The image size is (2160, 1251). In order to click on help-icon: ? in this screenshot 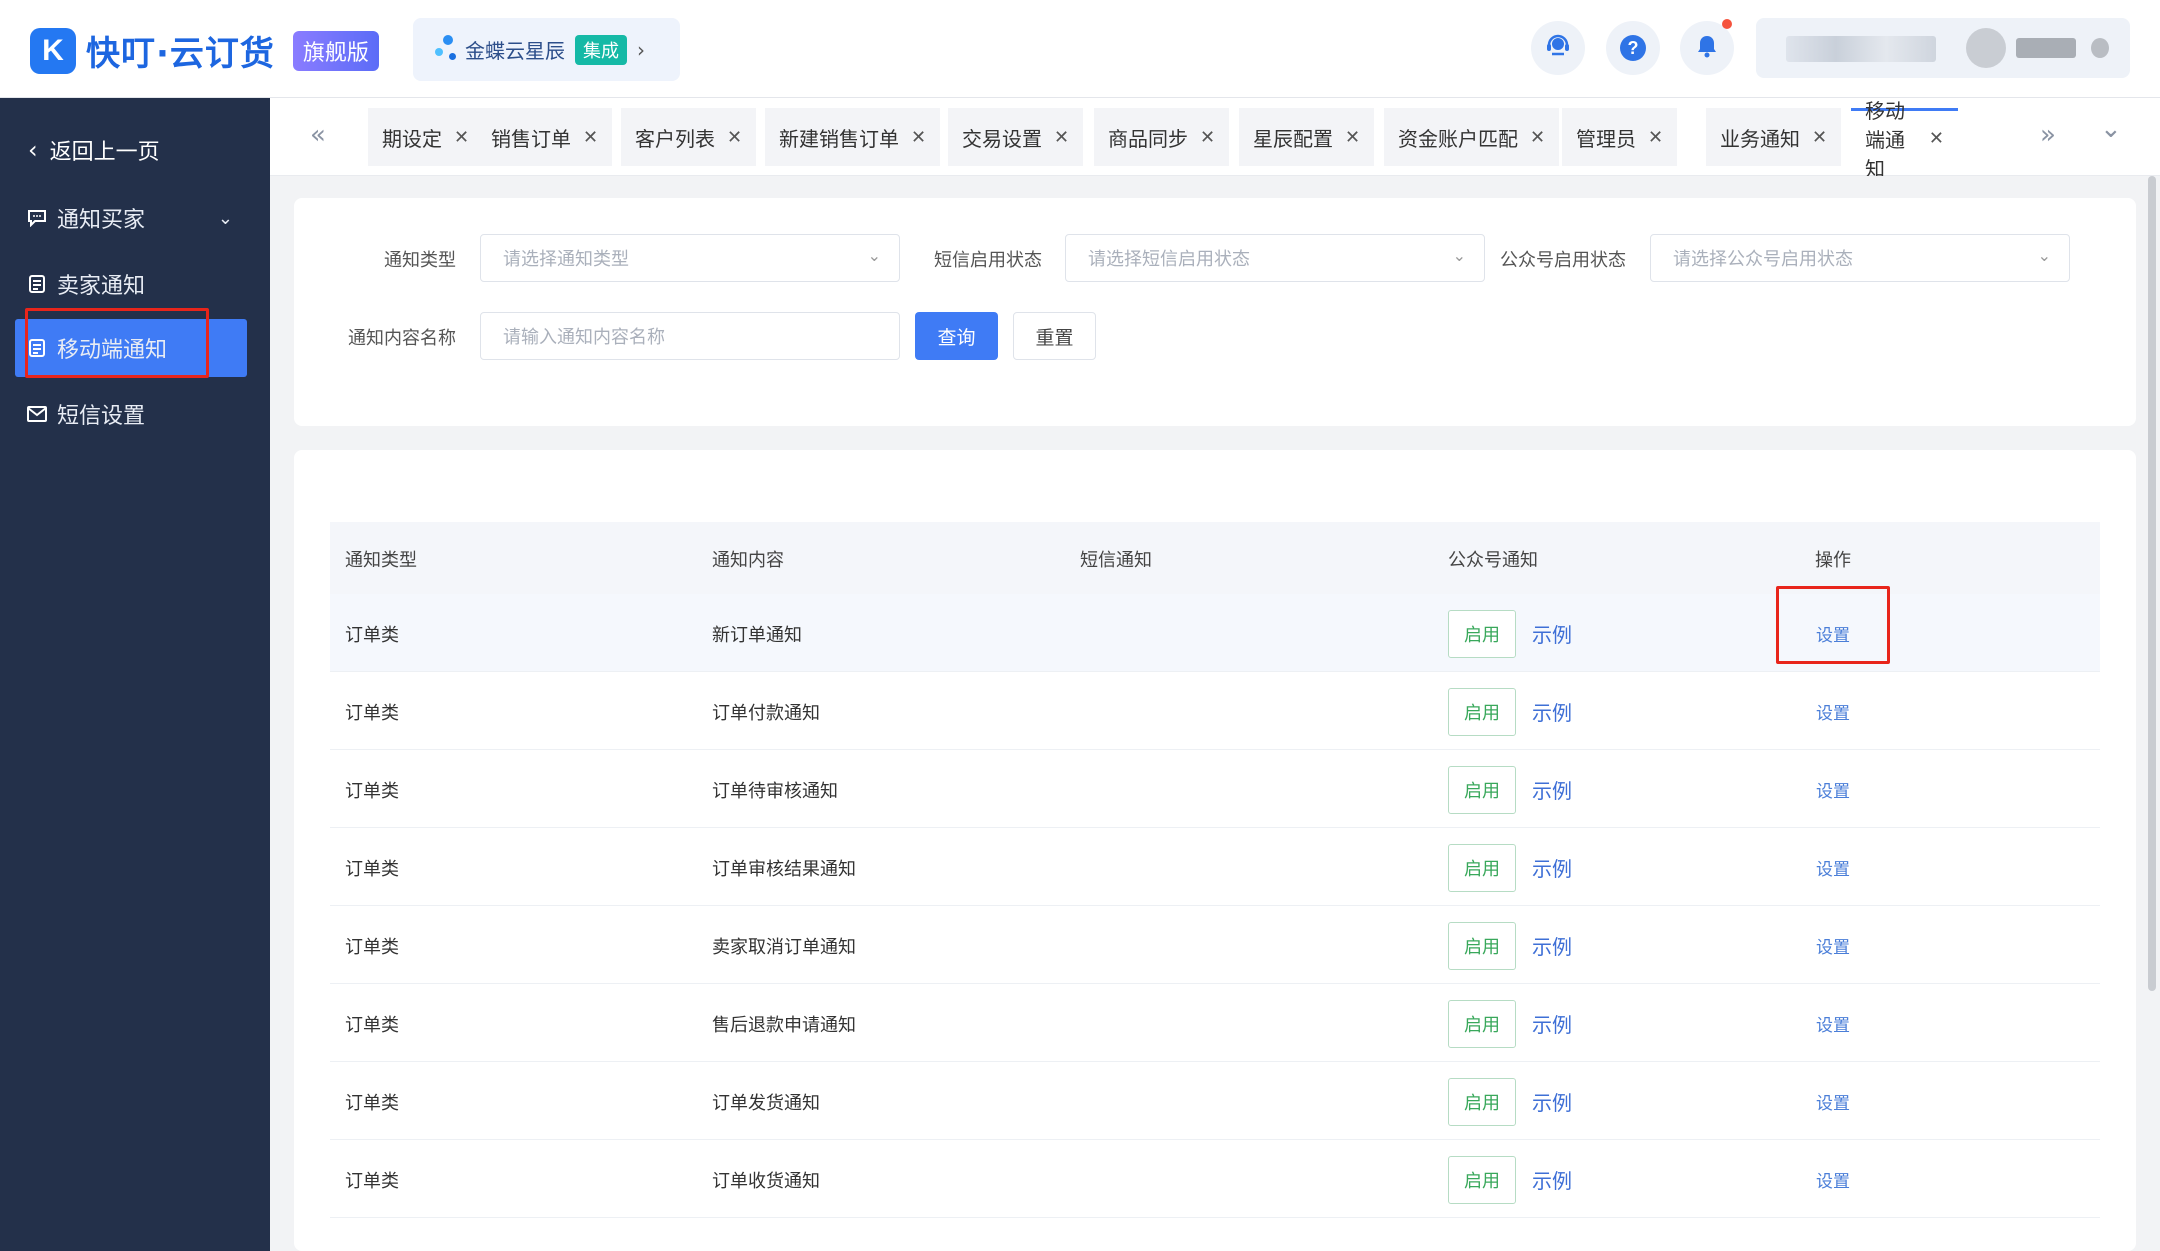, I will do `click(1633, 48)`.